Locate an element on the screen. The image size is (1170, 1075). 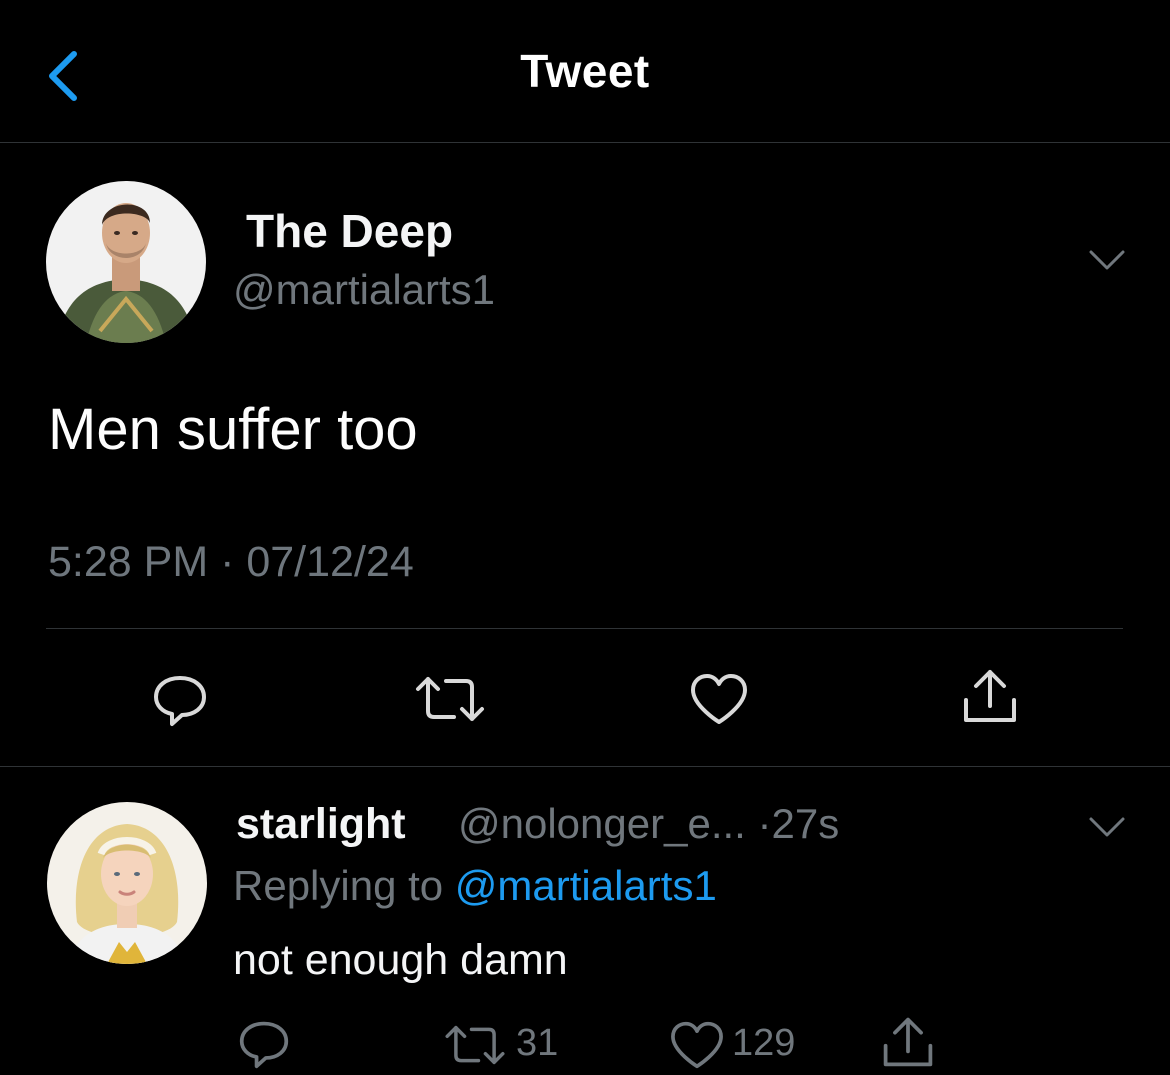
tweet-text: Men suffer too is located at coordinates (233, 429).